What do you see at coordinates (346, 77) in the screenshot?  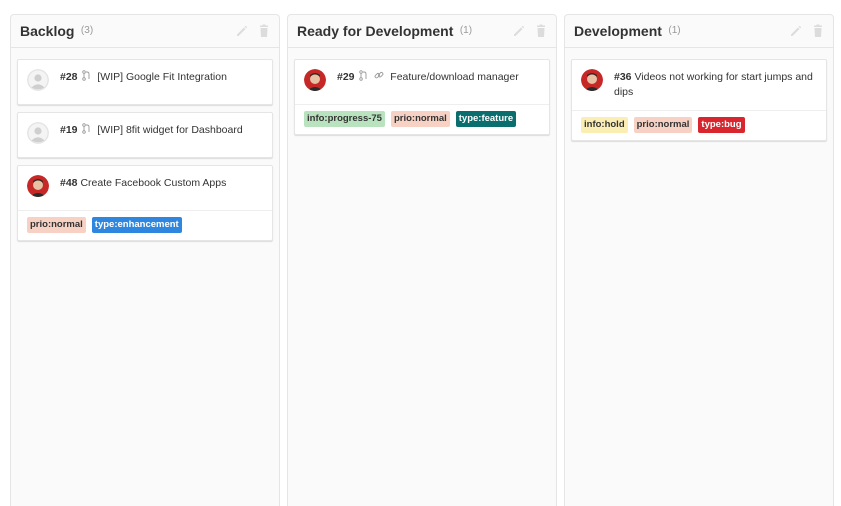 I see `issue-number: #29` at bounding box center [346, 77].